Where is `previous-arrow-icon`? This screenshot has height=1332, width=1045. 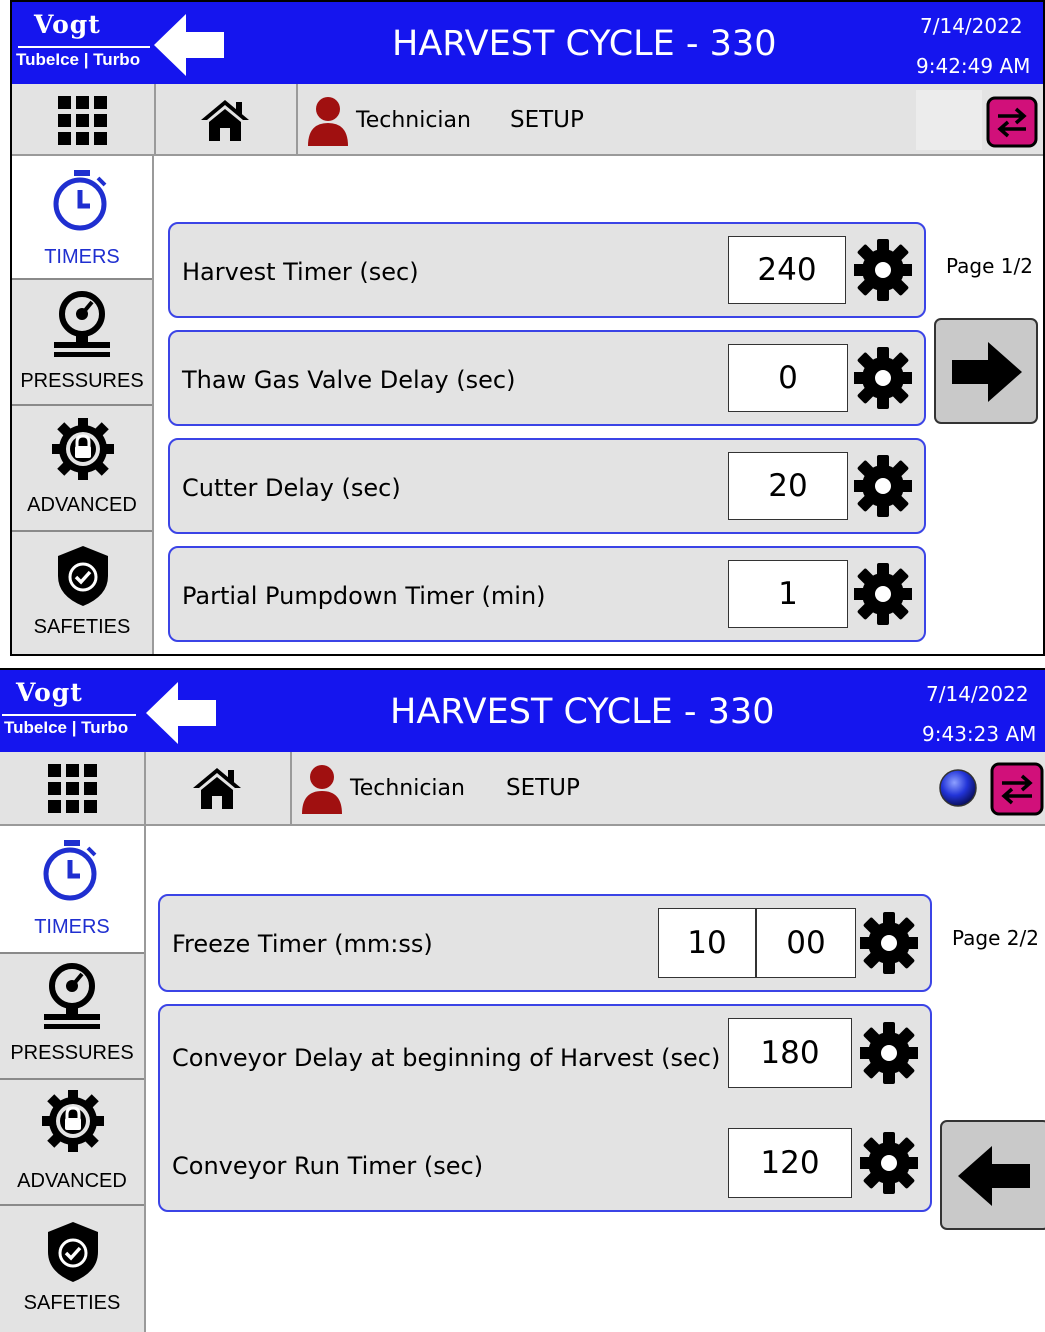
previous-arrow-icon is located at coordinates (994, 1176).